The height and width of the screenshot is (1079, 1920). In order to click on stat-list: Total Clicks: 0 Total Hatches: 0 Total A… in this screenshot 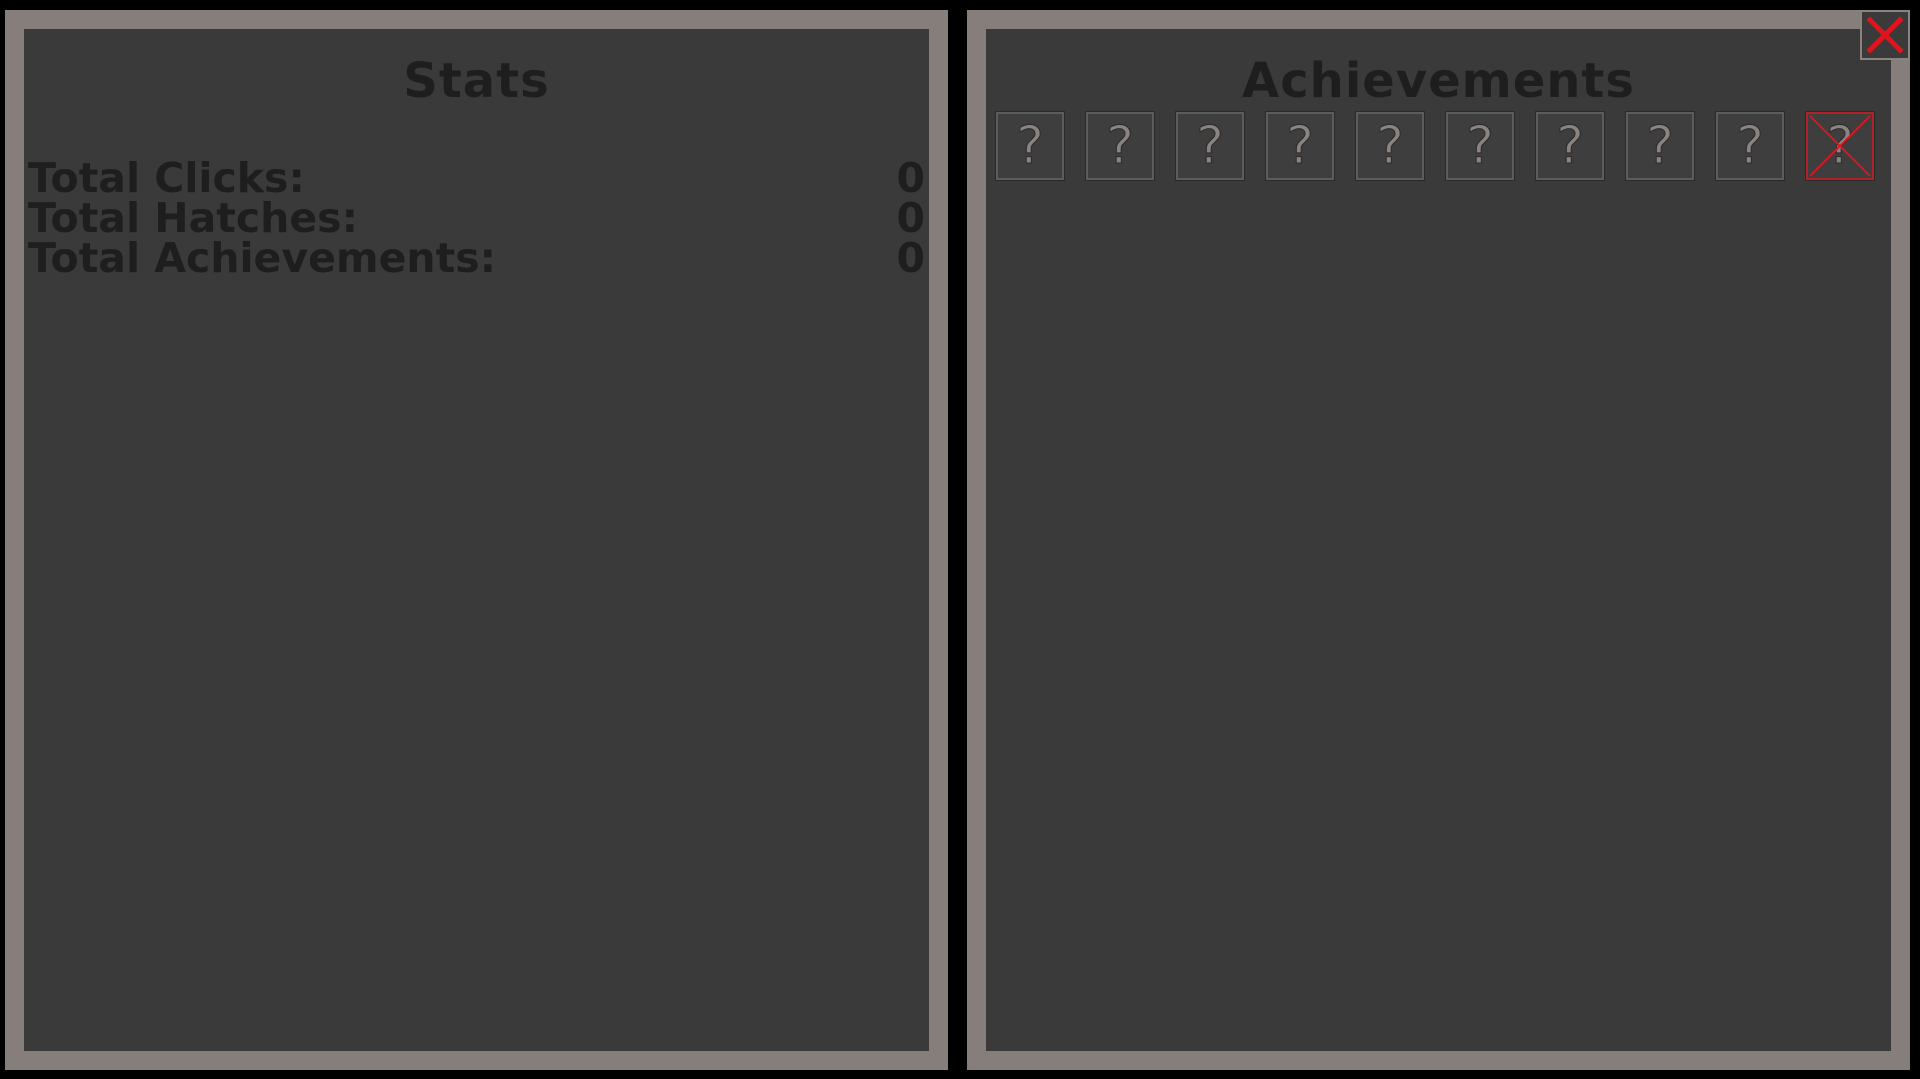, I will do `click(476, 218)`.